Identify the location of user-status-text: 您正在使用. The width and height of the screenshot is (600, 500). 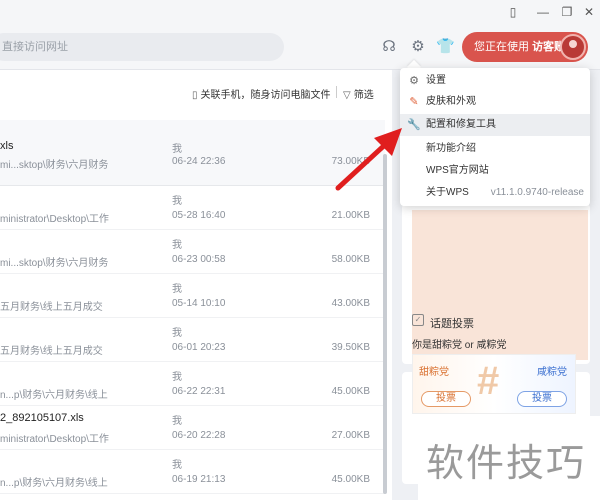
(501, 47).